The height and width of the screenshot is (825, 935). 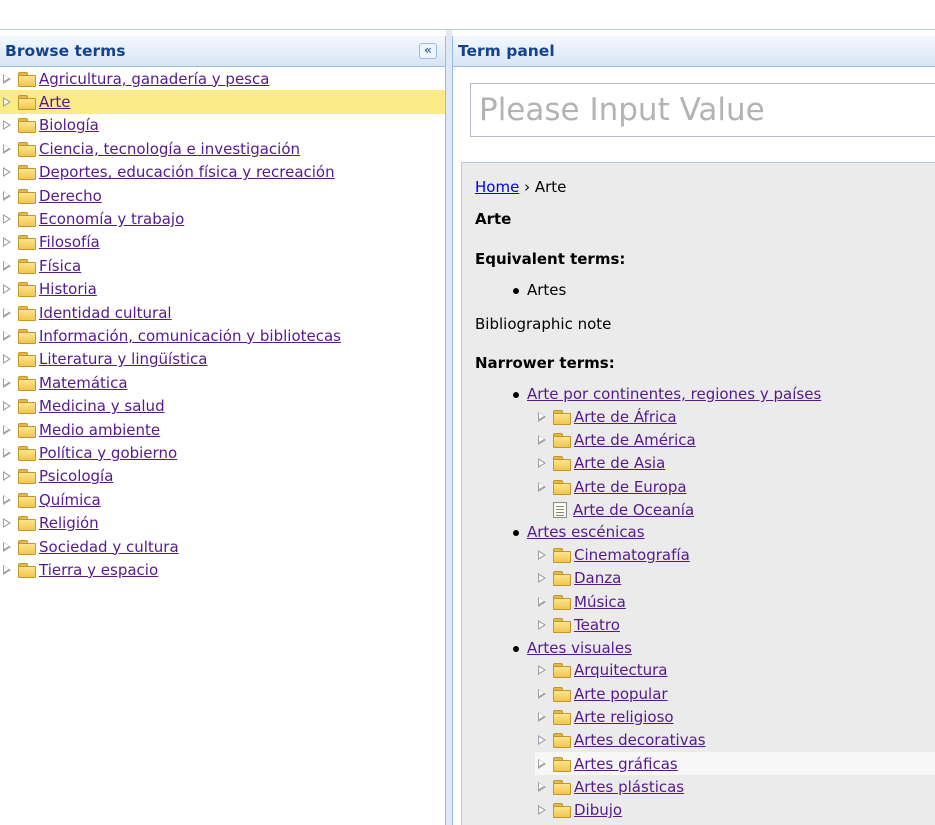 What do you see at coordinates (632, 555) in the screenshot?
I see `subtree-item-label: Cinematografía` at bounding box center [632, 555].